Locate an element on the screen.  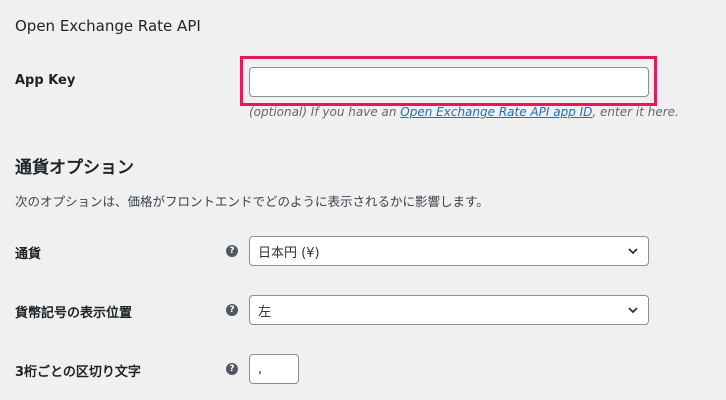
currency-options-description: 次のオプションは、価格がフロントエンドでどのように表示されるかに影響します。 is located at coordinates (252, 201).